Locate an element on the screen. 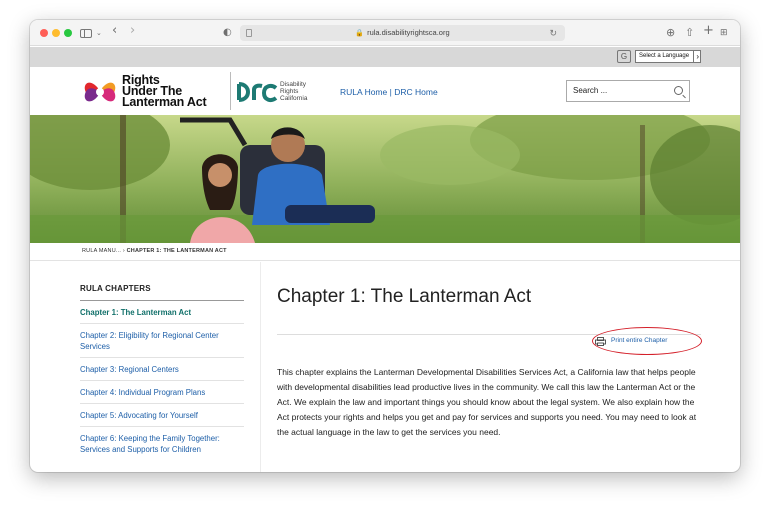  chevron-down-icon: ⌄ is located at coordinates (99, 33).